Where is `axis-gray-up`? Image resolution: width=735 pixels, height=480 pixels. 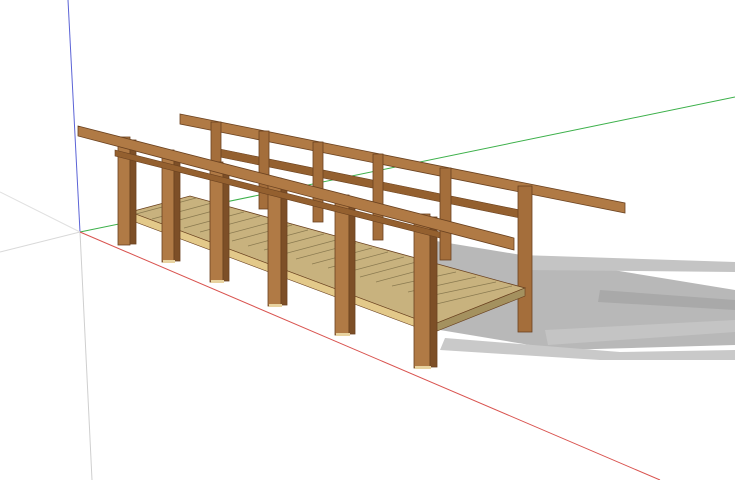 axis-gray-up is located at coordinates (86, 355).